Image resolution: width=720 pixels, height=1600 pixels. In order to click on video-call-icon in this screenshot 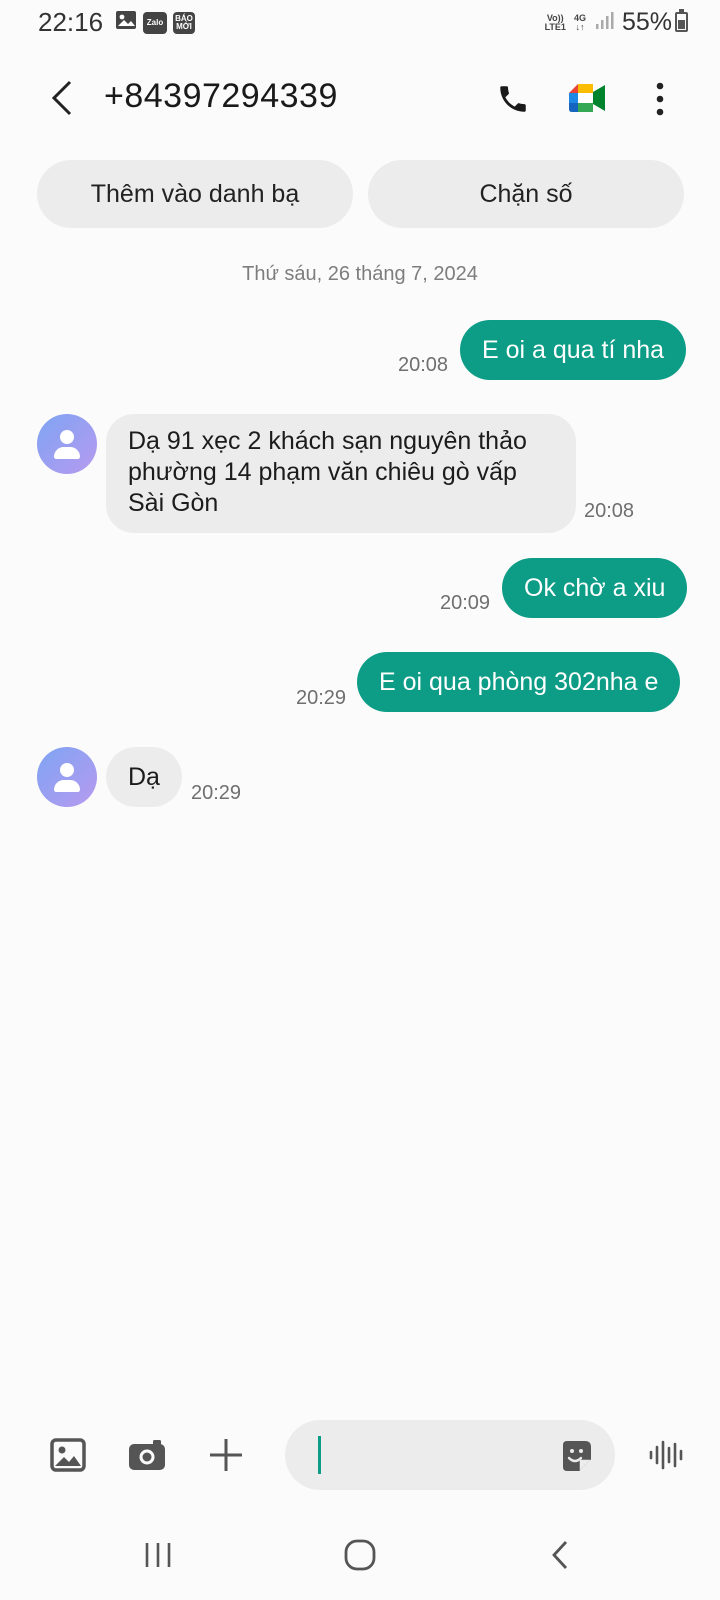, I will do `click(587, 98)`.